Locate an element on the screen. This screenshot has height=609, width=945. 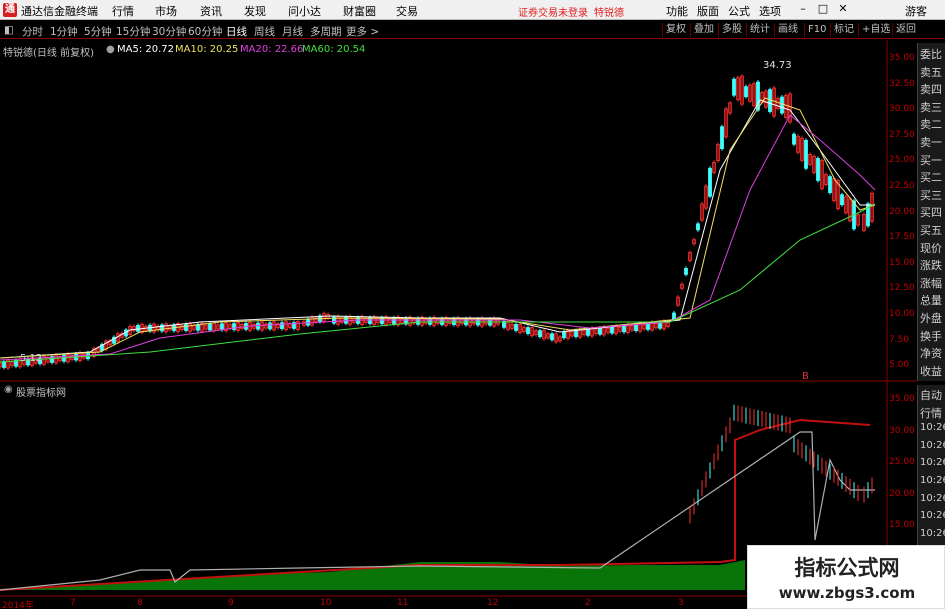
tick-side-panel: 自动行情 10:26 10:26 10:26 10:26 10:26 10:26 10:26 is located at coordinates (931, 465).